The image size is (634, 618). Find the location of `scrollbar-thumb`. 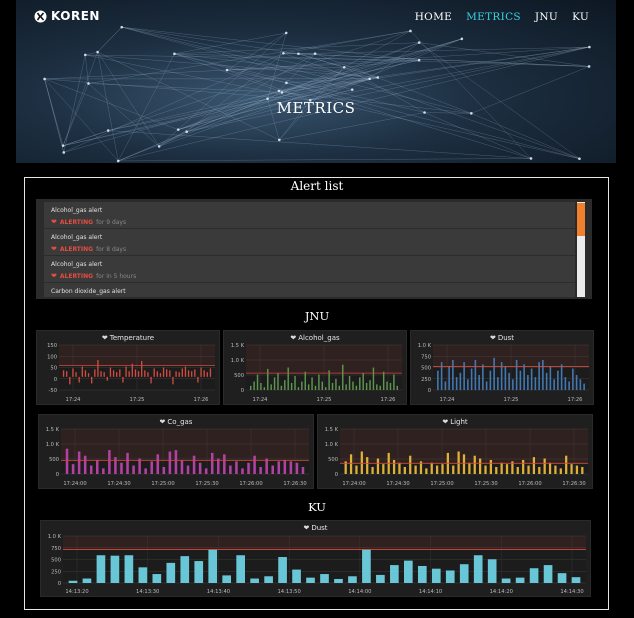

scrollbar-thumb is located at coordinates (581, 219).